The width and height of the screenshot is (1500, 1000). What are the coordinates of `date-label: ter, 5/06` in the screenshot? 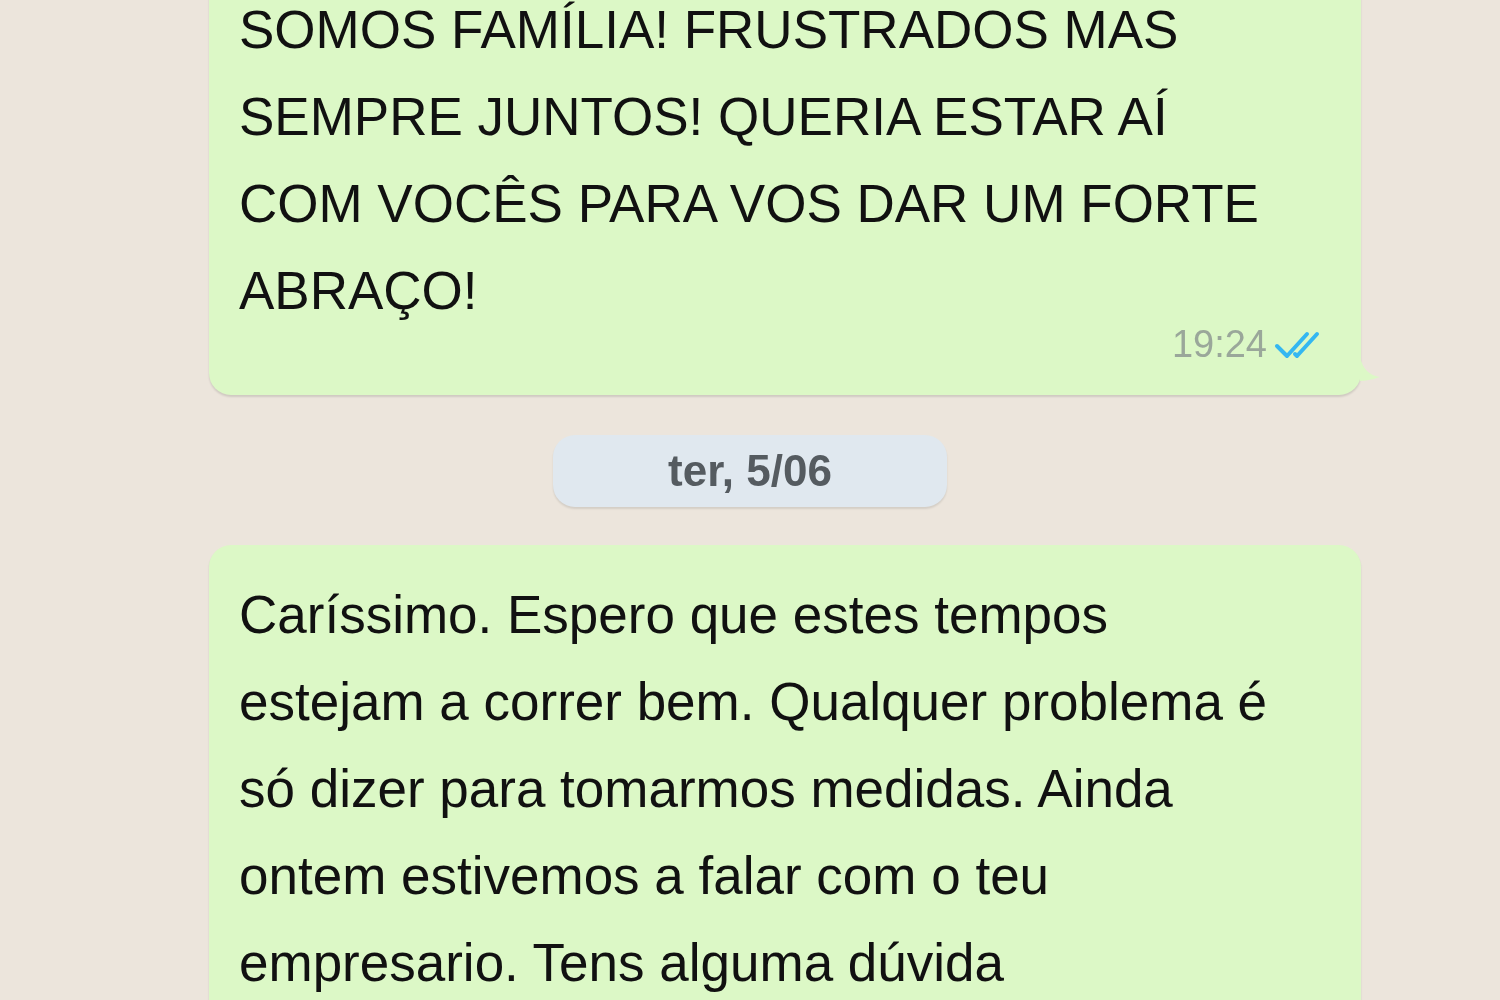 It's located at (750, 471).